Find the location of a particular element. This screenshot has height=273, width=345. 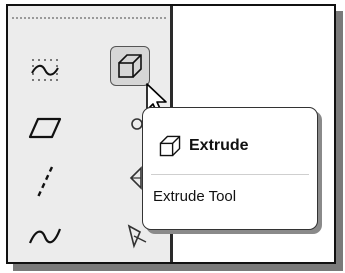

smooth-curve-dotted-icon is located at coordinates (45, 70).